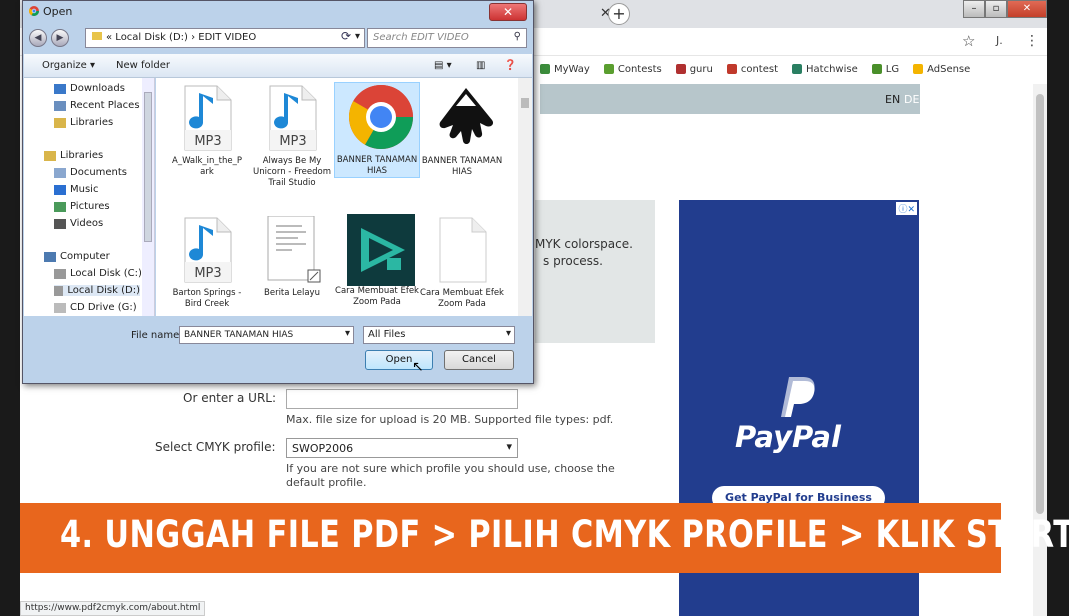 This screenshot has width=1069, height=616. I want to click on bookmark-myway: MyWay, so click(565, 69).